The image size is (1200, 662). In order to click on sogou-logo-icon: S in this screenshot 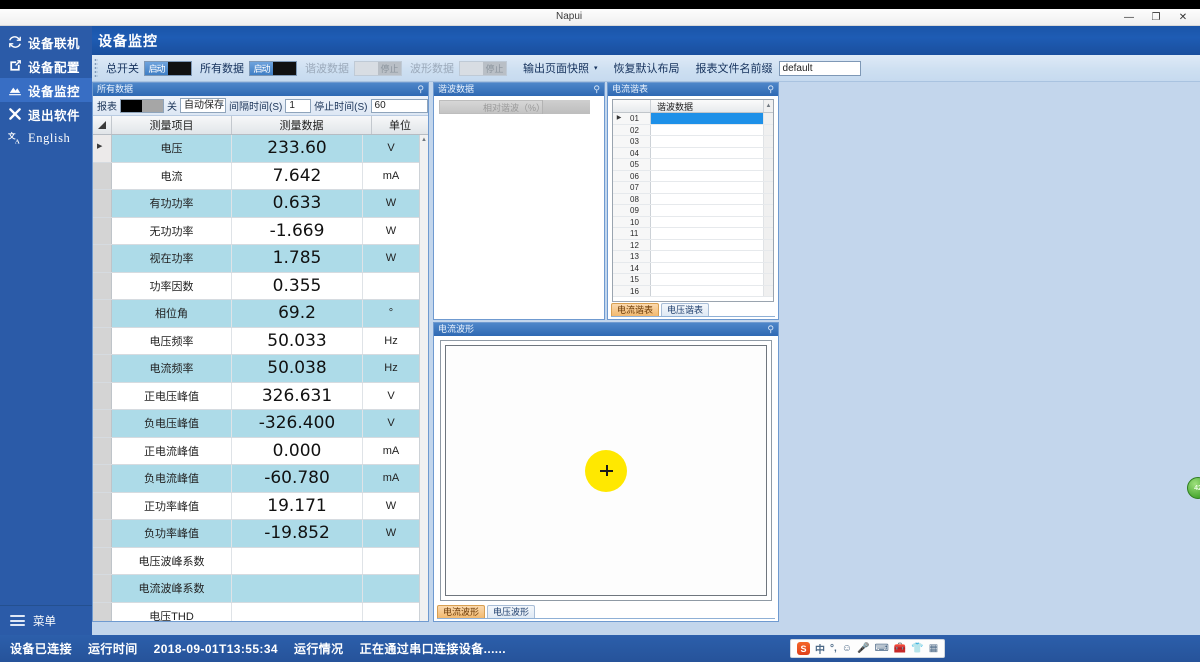, I will do `click(803, 648)`.